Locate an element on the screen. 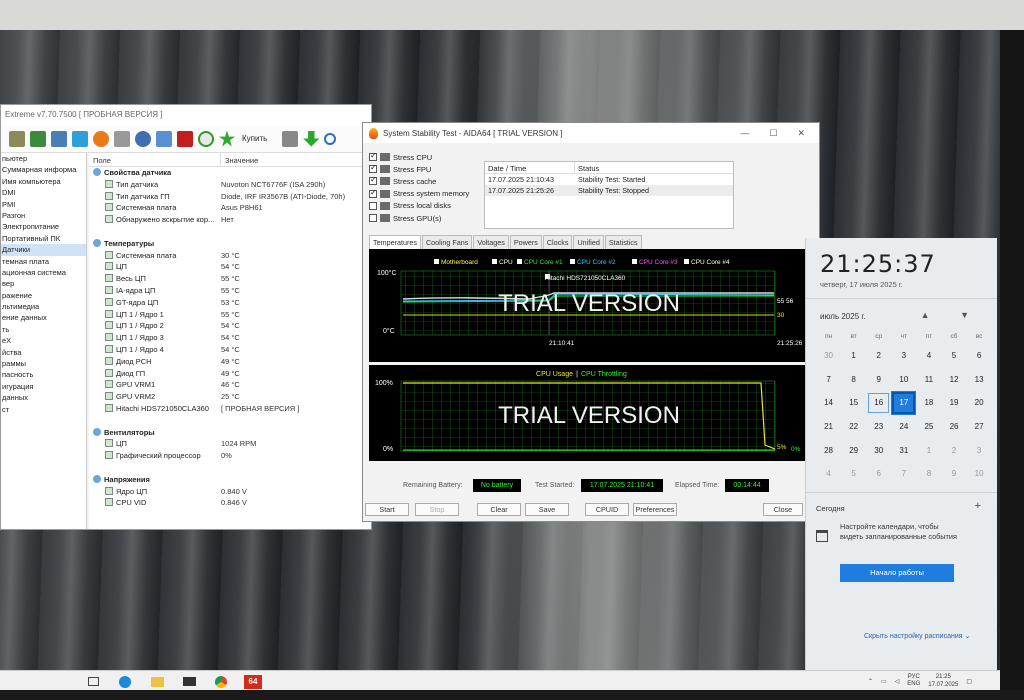 The height and width of the screenshot is (700, 1024). tree-item: Разгон is located at coordinates (43, 215).